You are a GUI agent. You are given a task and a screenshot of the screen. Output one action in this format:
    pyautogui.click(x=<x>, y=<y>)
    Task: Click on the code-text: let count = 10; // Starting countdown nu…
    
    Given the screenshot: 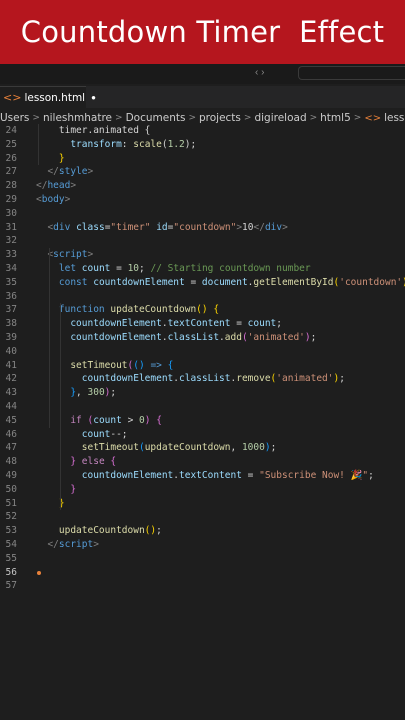 What is the action you would take?
    pyautogui.click(x=185, y=269)
    